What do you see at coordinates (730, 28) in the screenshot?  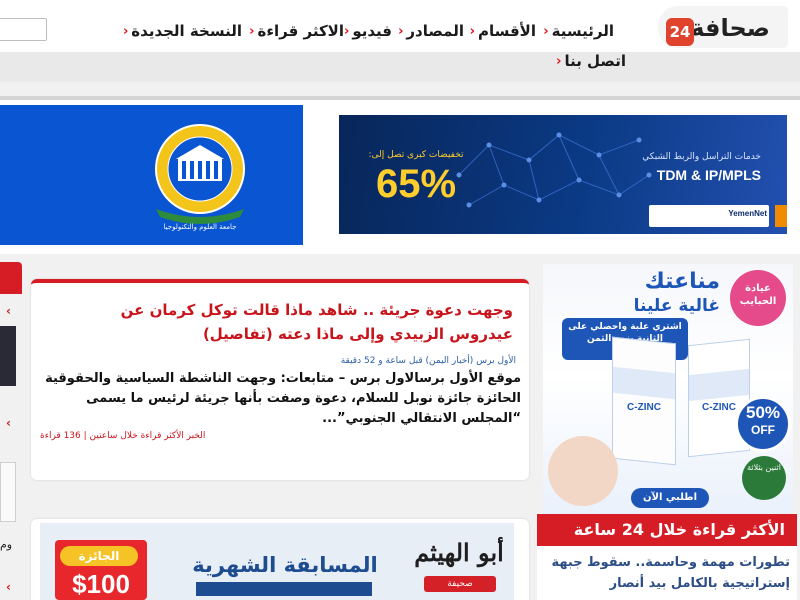 I see `logo-text: صحافة` at bounding box center [730, 28].